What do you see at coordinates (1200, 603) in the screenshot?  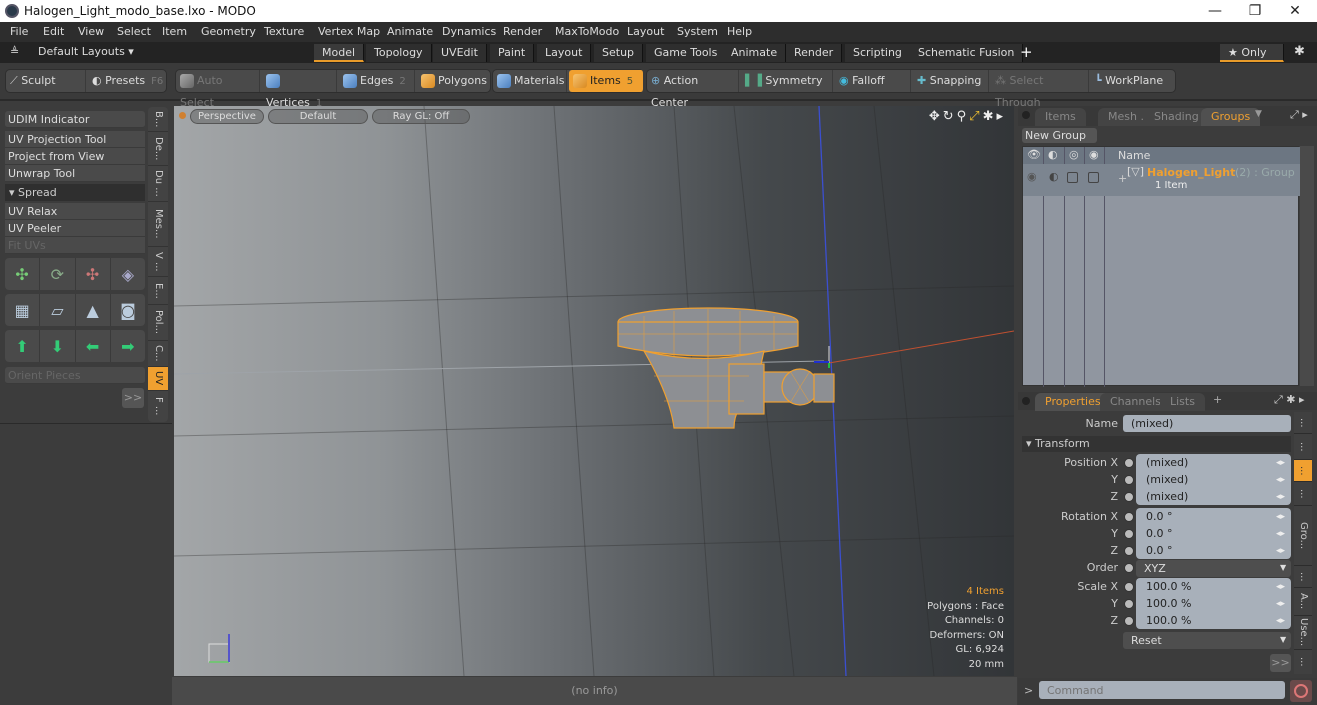 I see `scale-y-field: 100.0 %` at bounding box center [1200, 603].